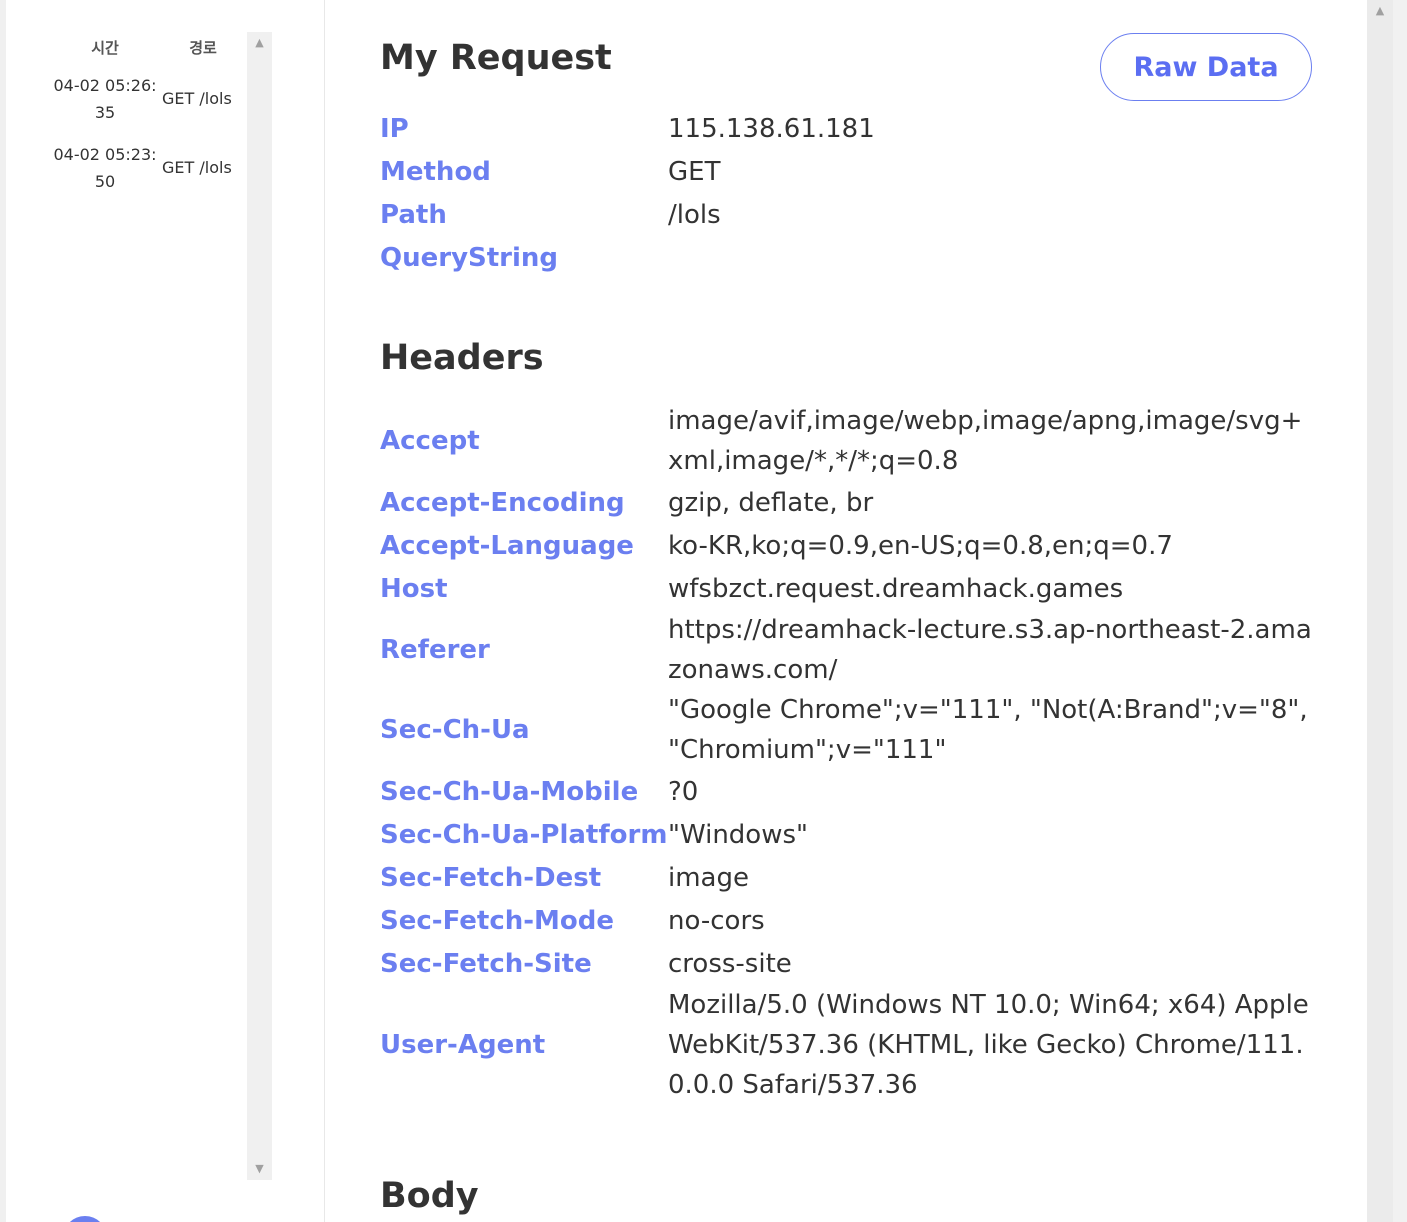 The height and width of the screenshot is (1222, 1407). I want to click on header-key: Accept-Language, so click(507, 545).